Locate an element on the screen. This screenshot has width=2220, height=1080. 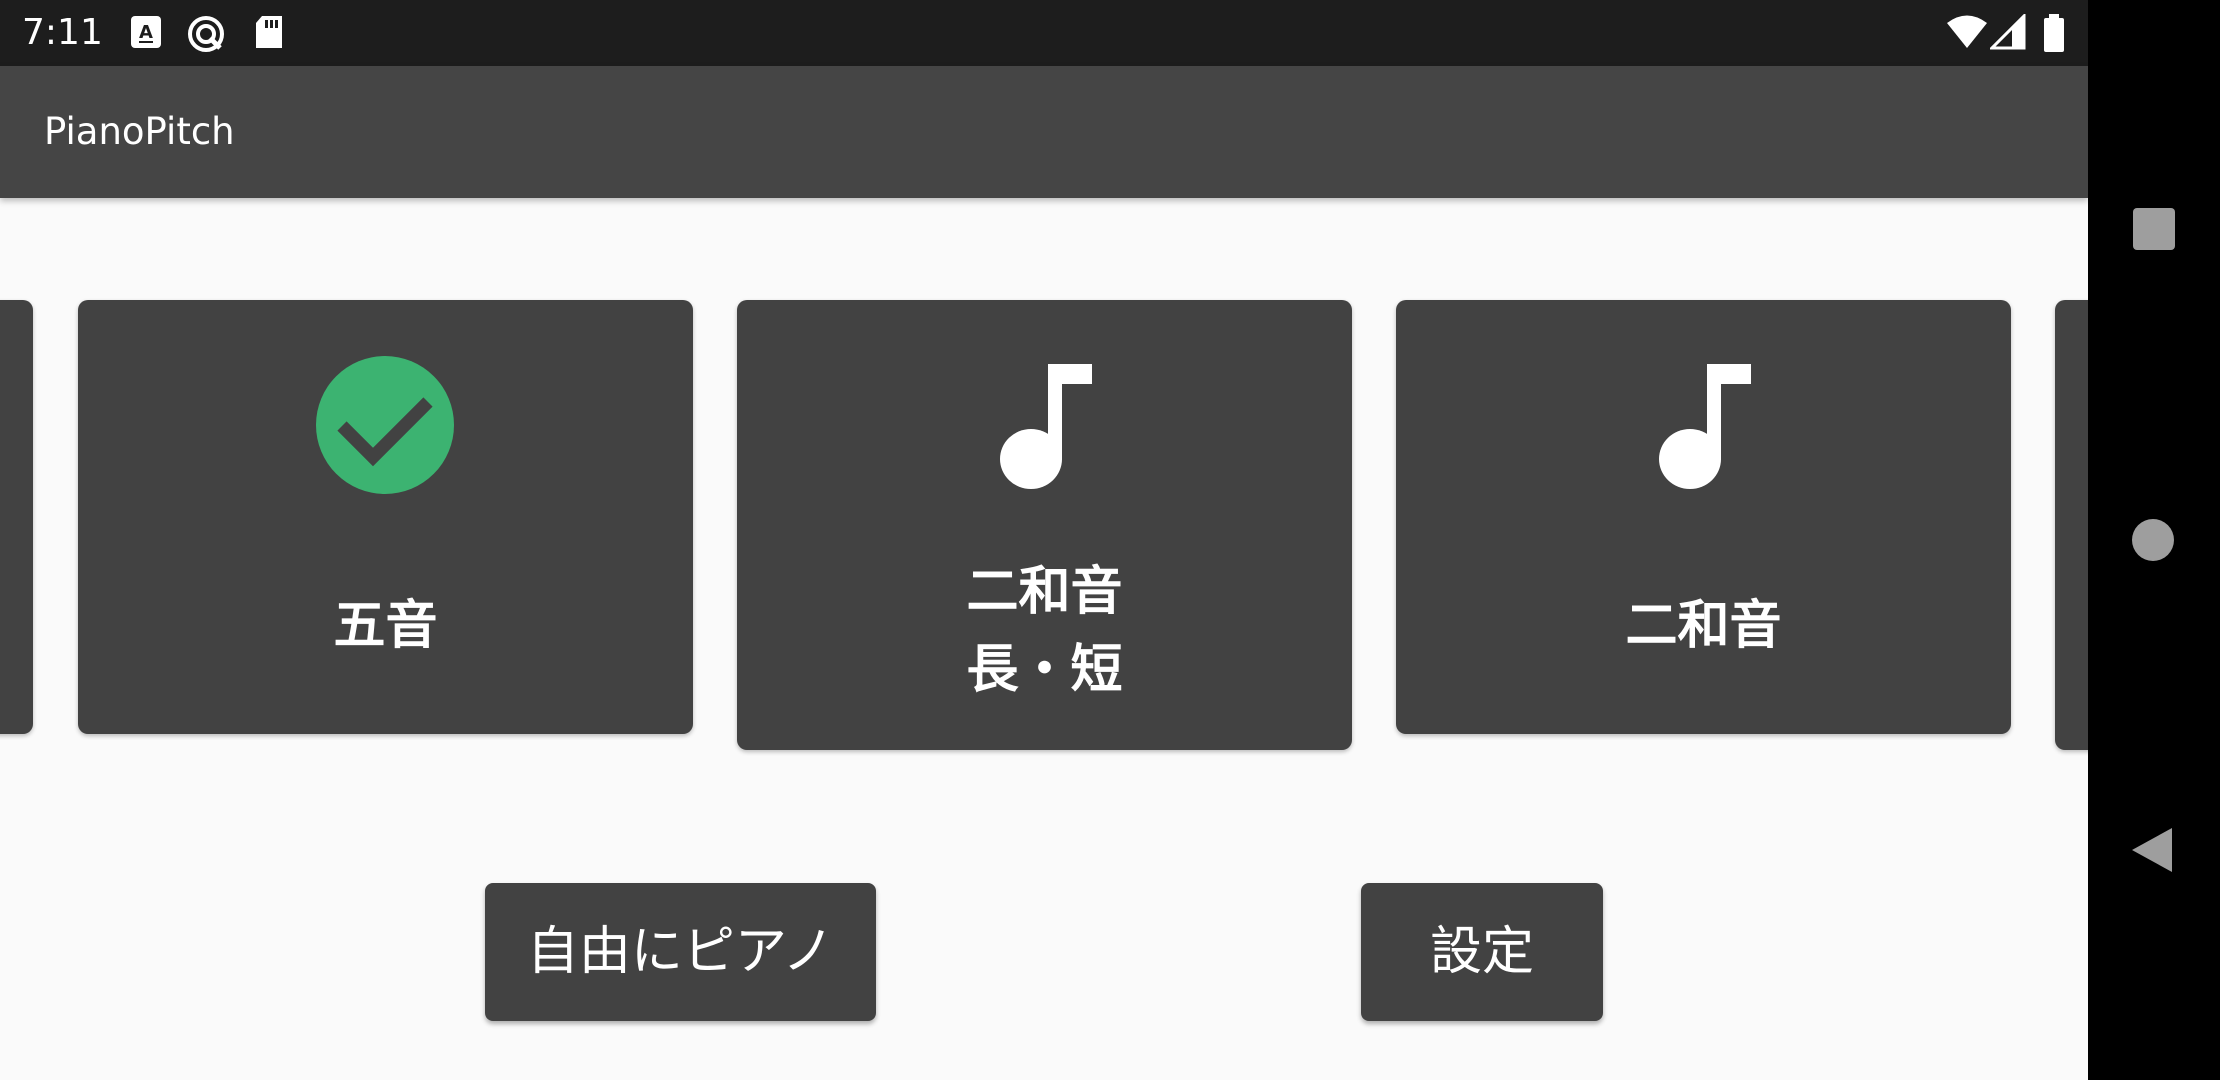
recents-square-icon is located at coordinates (2154, 229).